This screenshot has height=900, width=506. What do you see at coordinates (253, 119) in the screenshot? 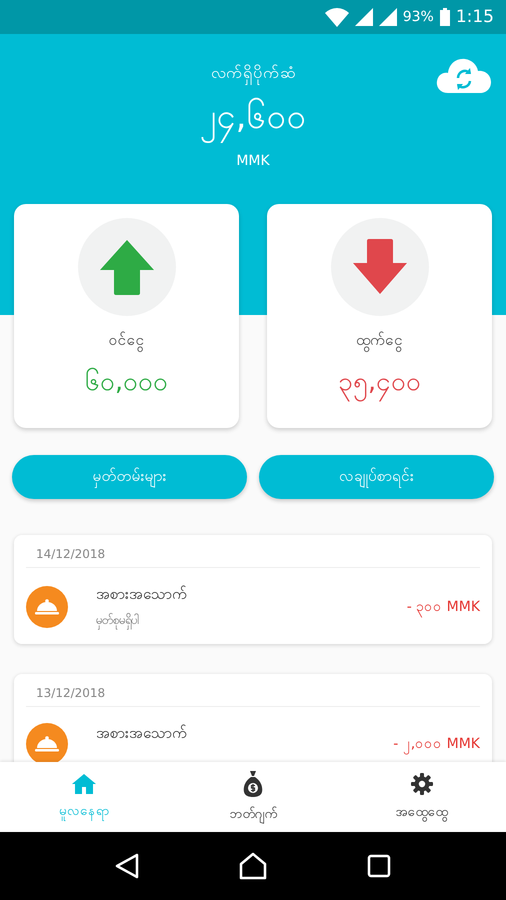
I see `balance-amount: ၂၄,၆၀၀` at bounding box center [253, 119].